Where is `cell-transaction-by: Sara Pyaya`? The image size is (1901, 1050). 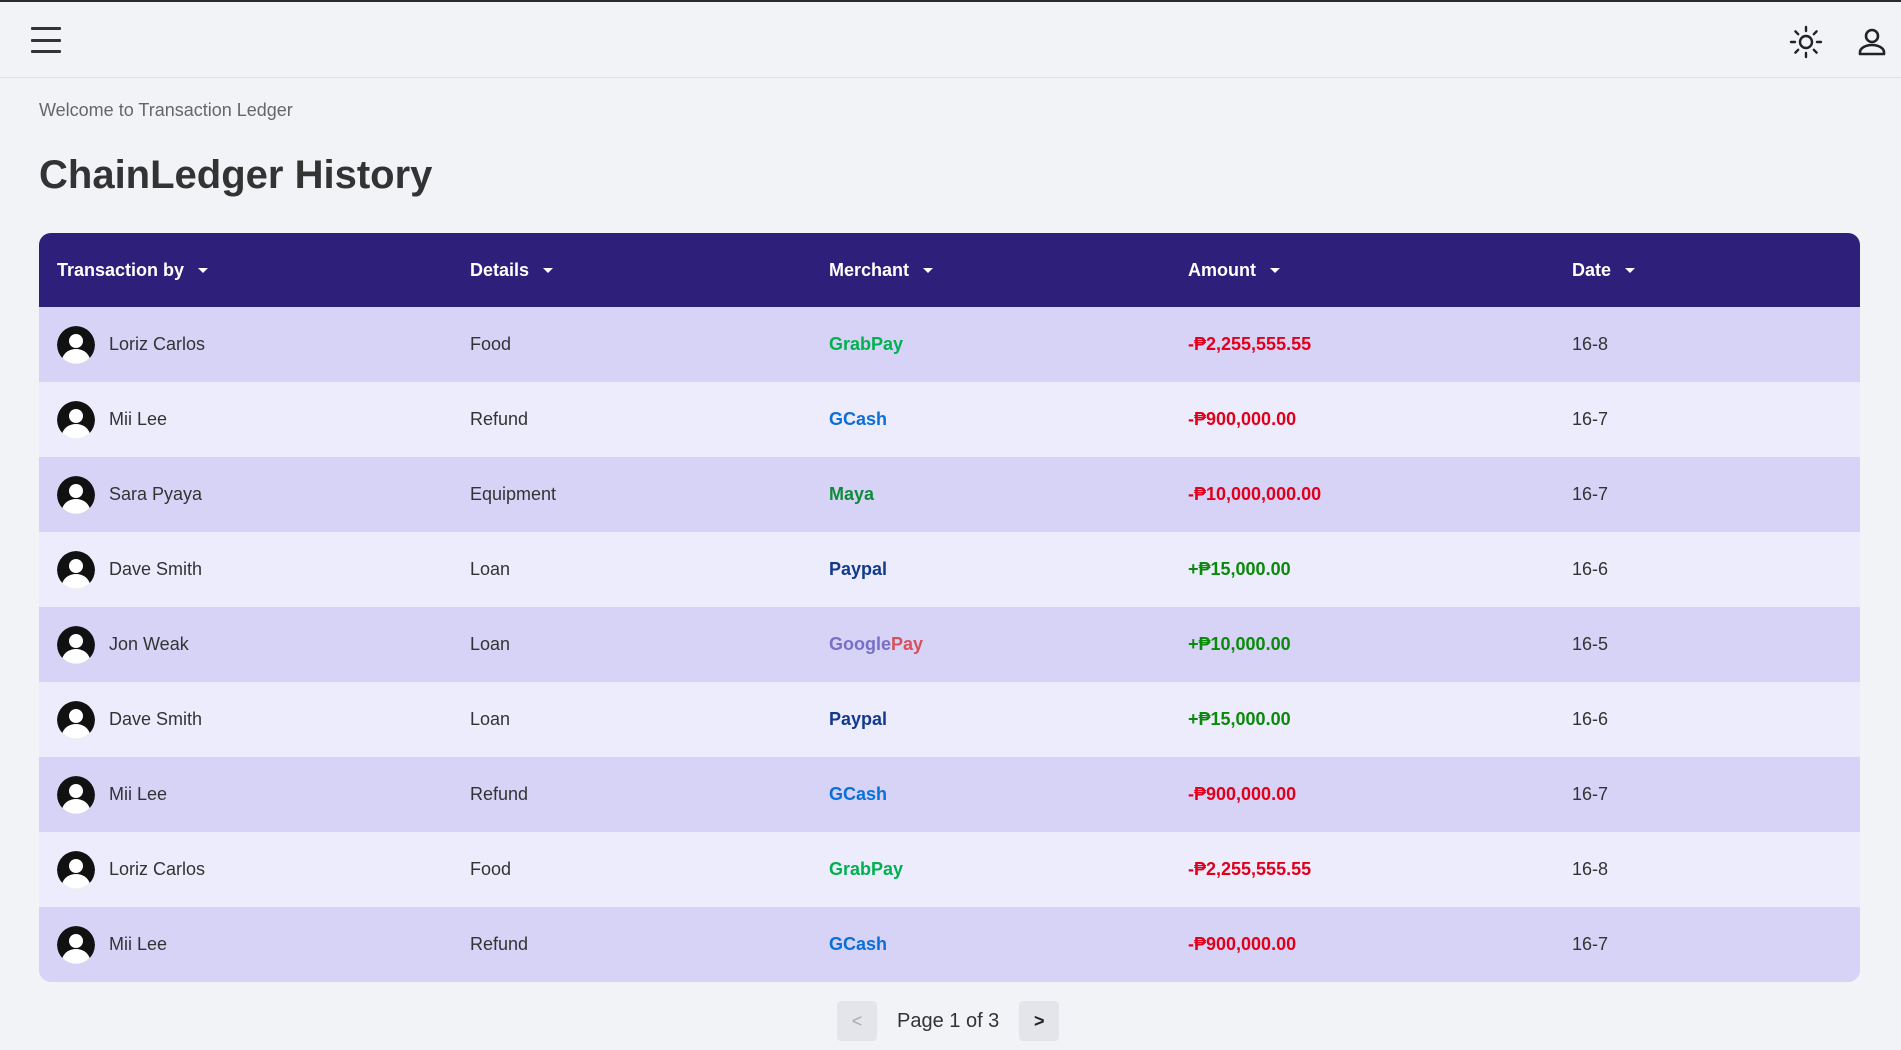 cell-transaction-by: Sara Pyaya is located at coordinates (254, 494).